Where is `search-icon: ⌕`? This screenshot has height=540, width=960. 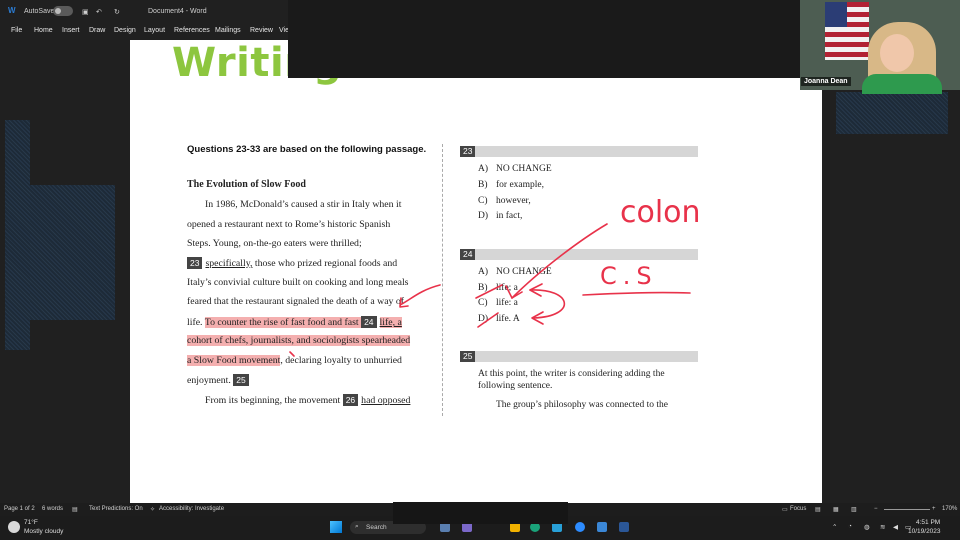 search-icon: ⌕ is located at coordinates (357, 526).